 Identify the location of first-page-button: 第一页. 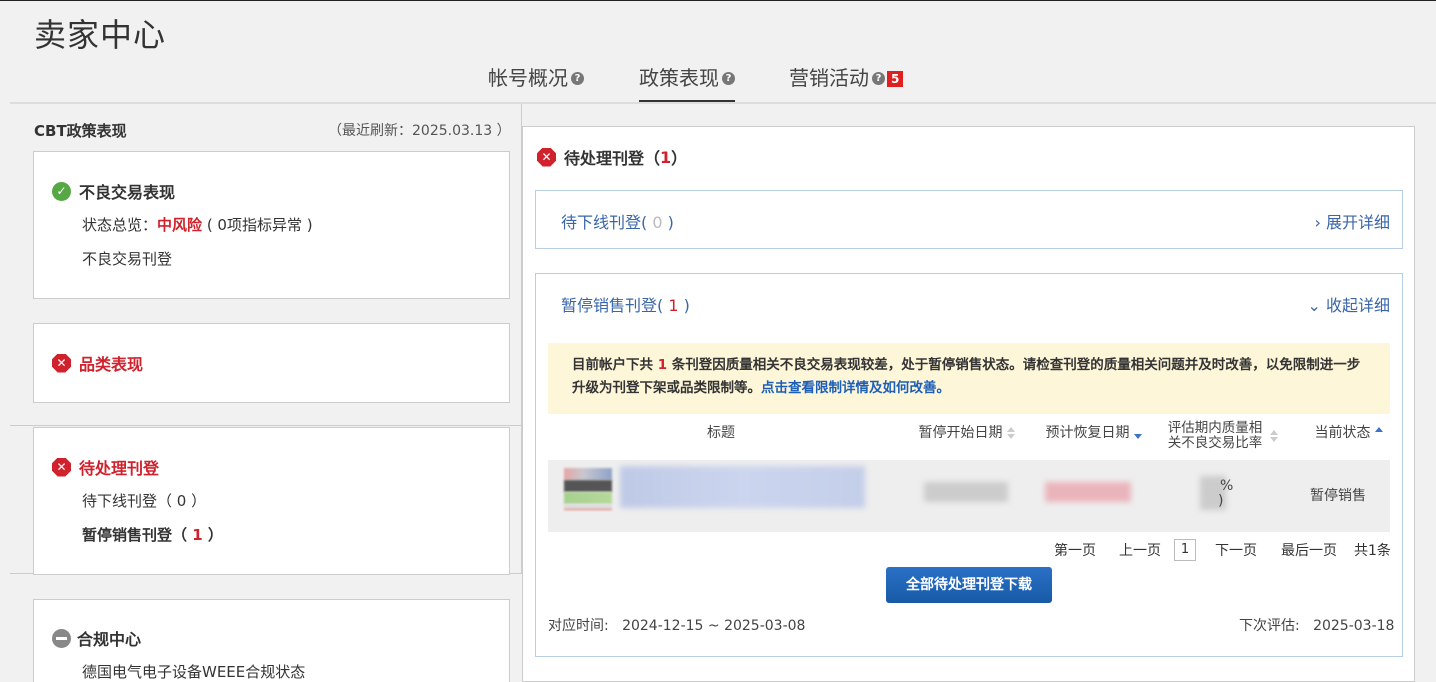
(1075, 550).